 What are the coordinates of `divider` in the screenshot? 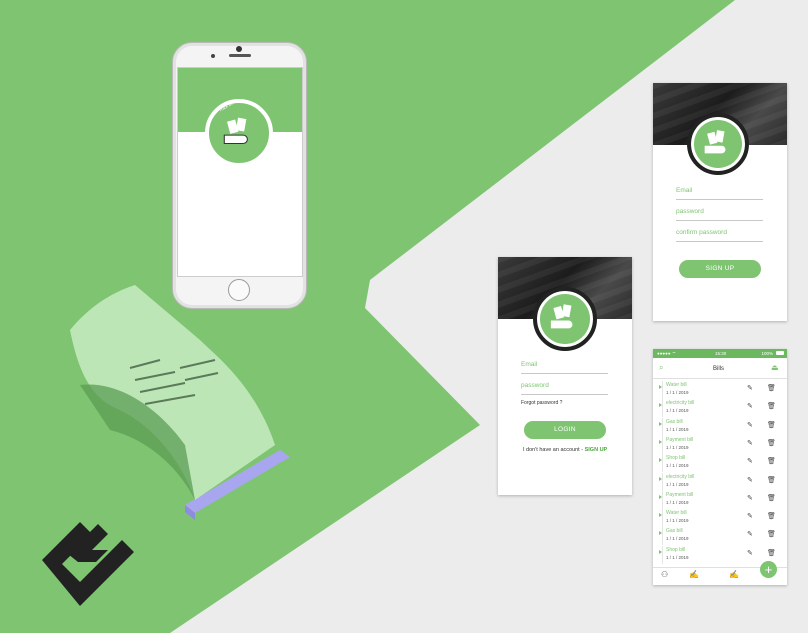 It's located at (720, 378).